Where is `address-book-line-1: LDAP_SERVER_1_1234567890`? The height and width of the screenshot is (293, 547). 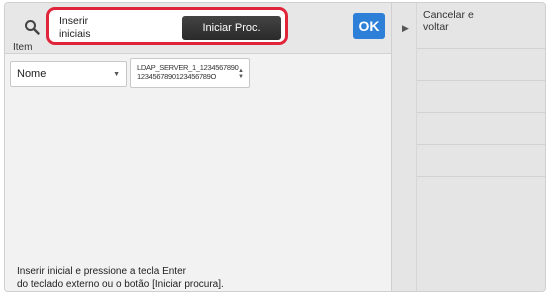 address-book-line-1: LDAP_SERVER_1_1234567890 is located at coordinates (188, 67).